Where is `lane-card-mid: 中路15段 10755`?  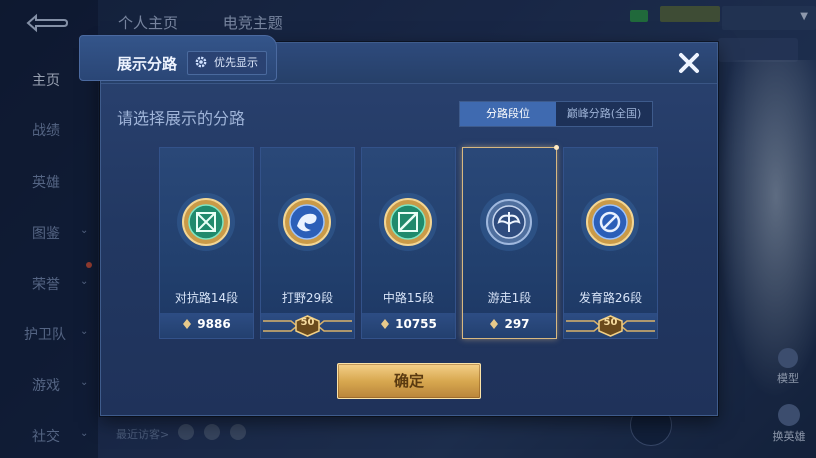 lane-card-mid: 中路15段 10755 is located at coordinates (408, 243).